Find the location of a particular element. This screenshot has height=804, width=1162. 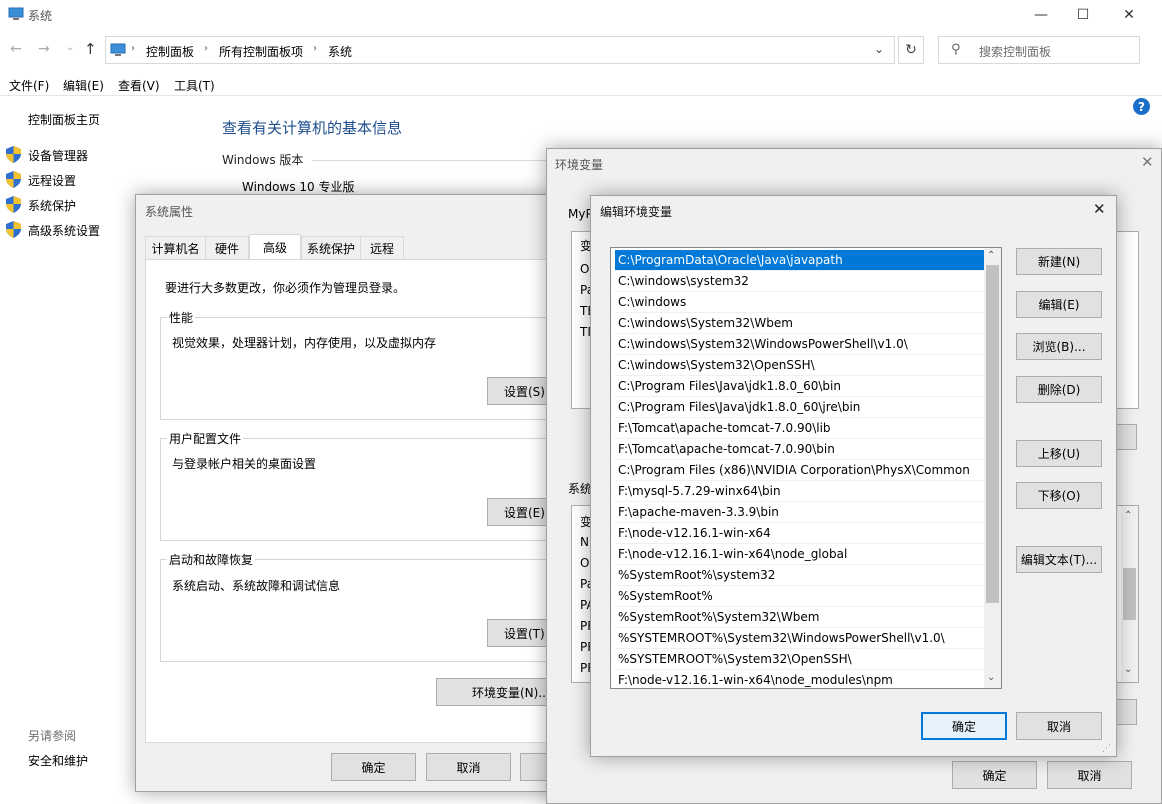

minimize-button: — is located at coordinates (1041, 15).